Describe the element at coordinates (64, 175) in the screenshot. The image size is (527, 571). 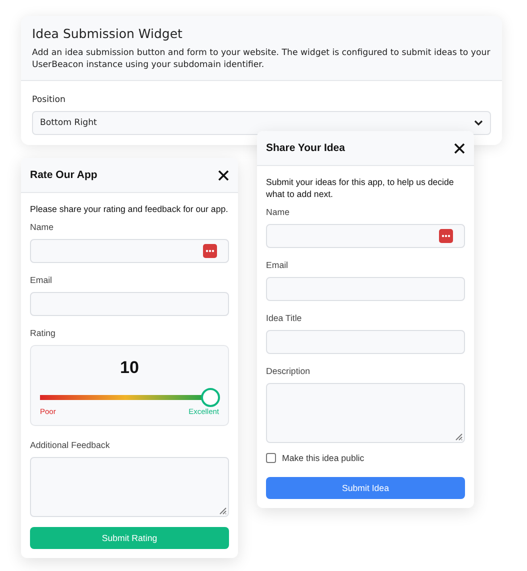
I see `widget-title: Rate Our App` at that location.